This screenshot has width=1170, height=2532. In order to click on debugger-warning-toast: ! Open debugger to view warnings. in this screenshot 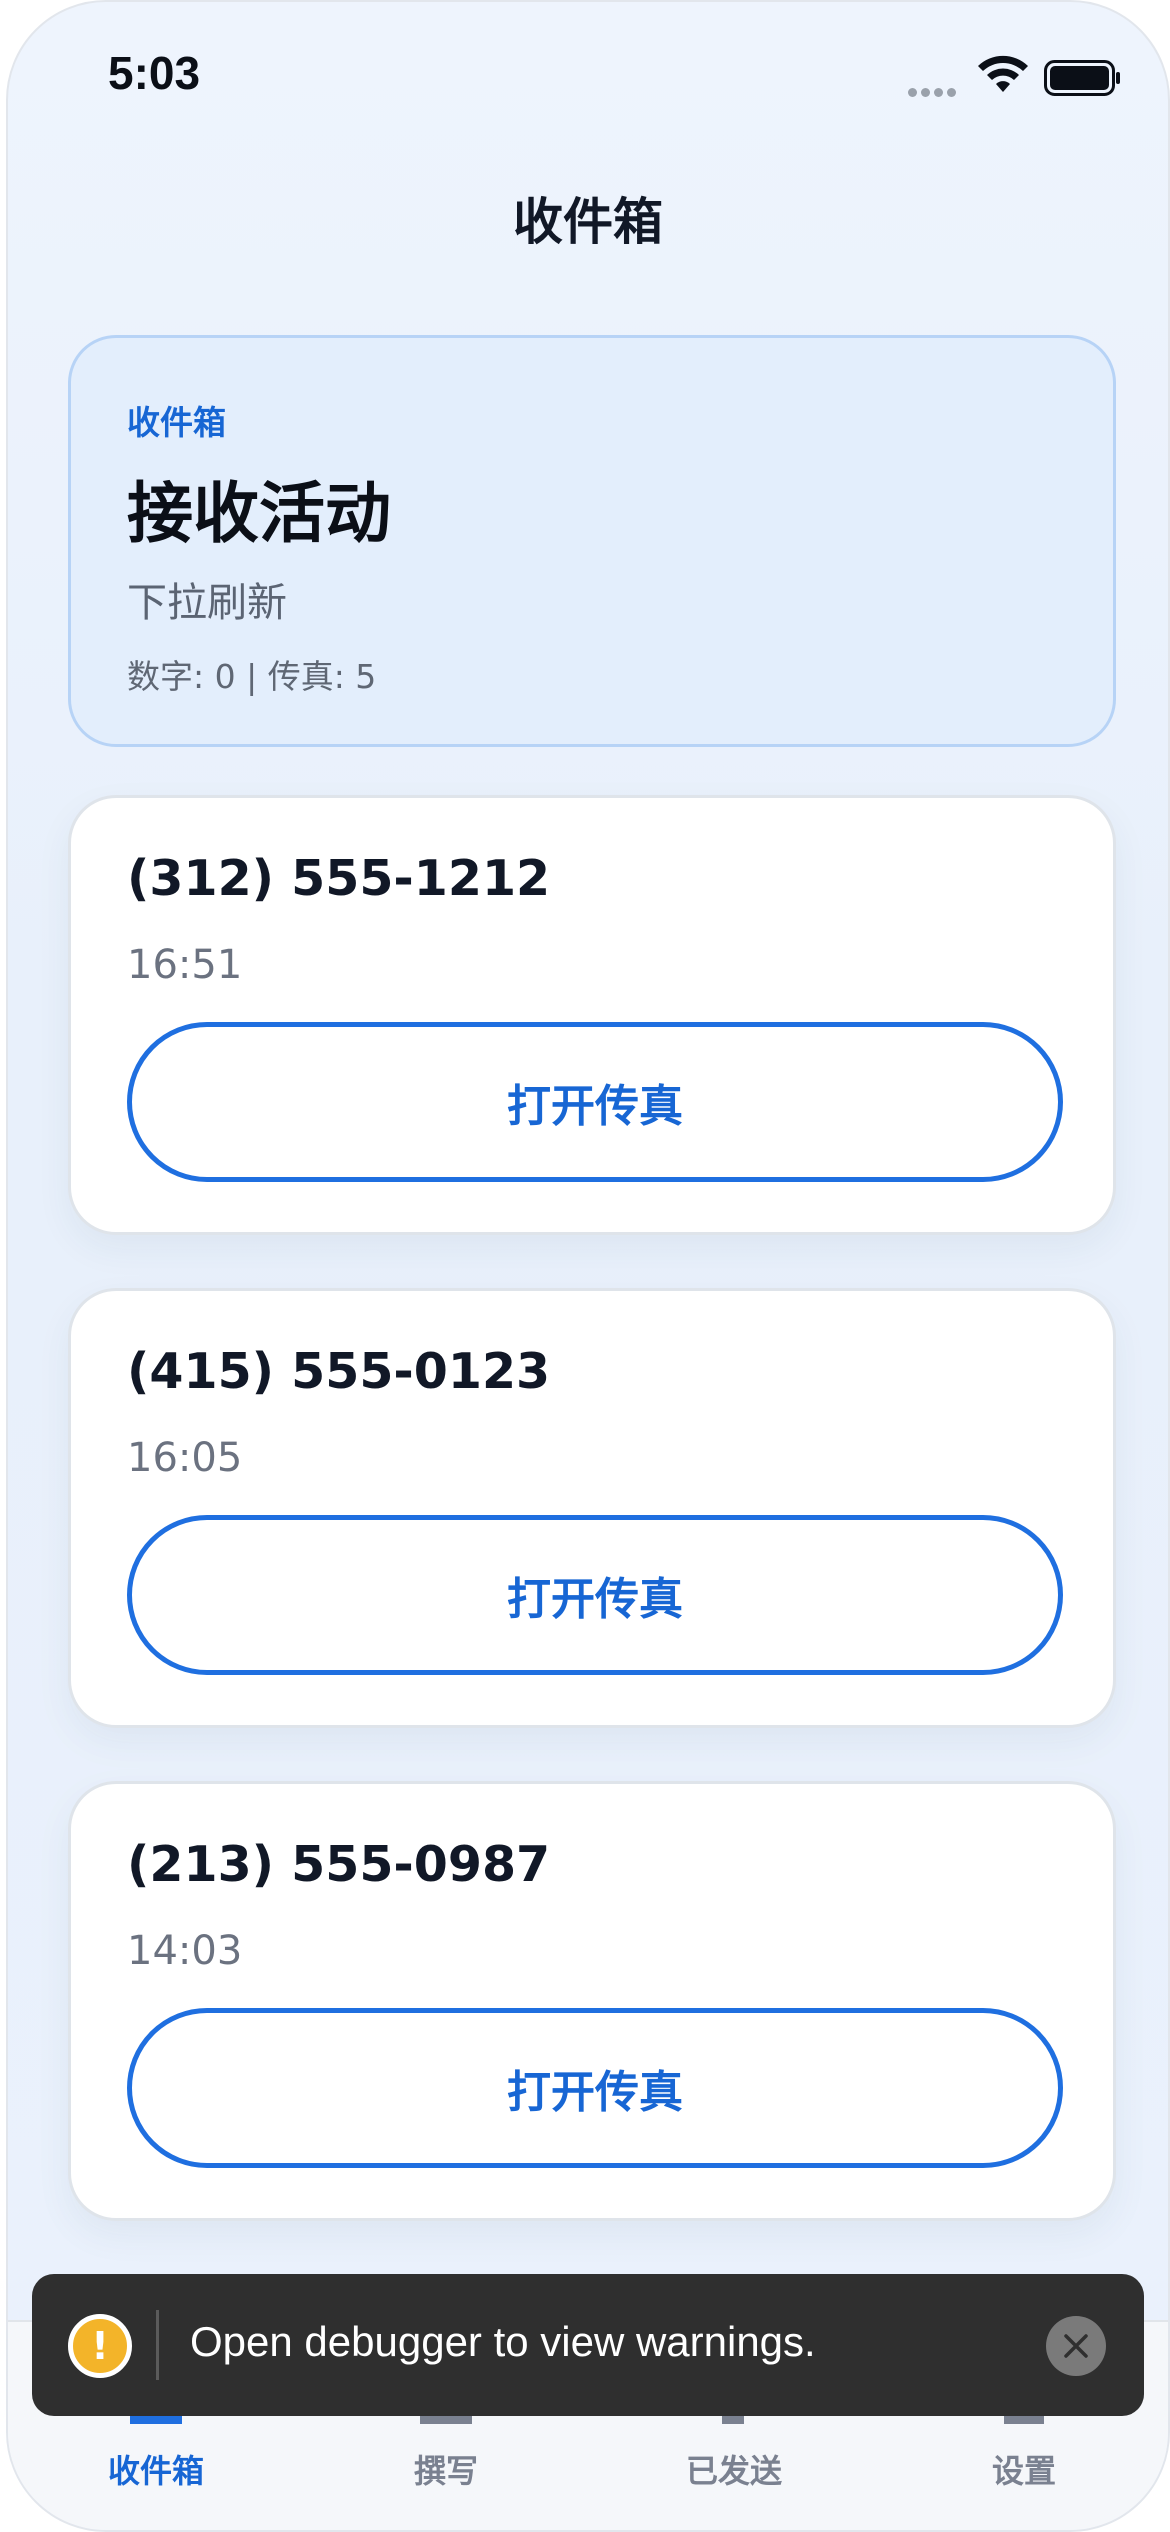, I will do `click(588, 2345)`.